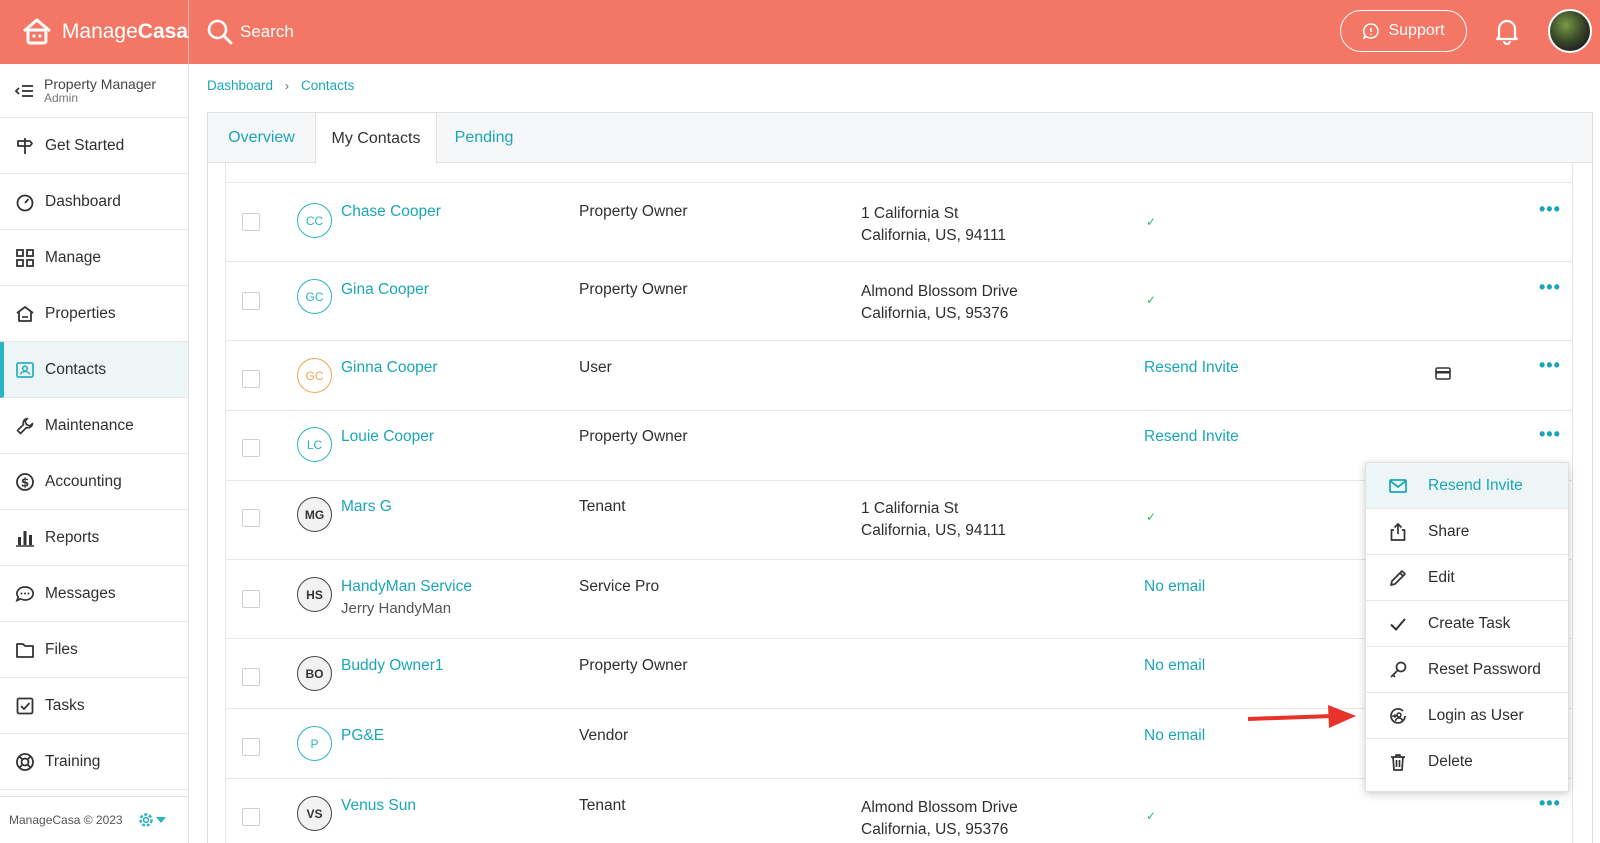 Image resolution: width=1600 pixels, height=843 pixels. Describe the element at coordinates (387, 437) in the screenshot. I see `contact-name-link: Louie Cooper` at that location.